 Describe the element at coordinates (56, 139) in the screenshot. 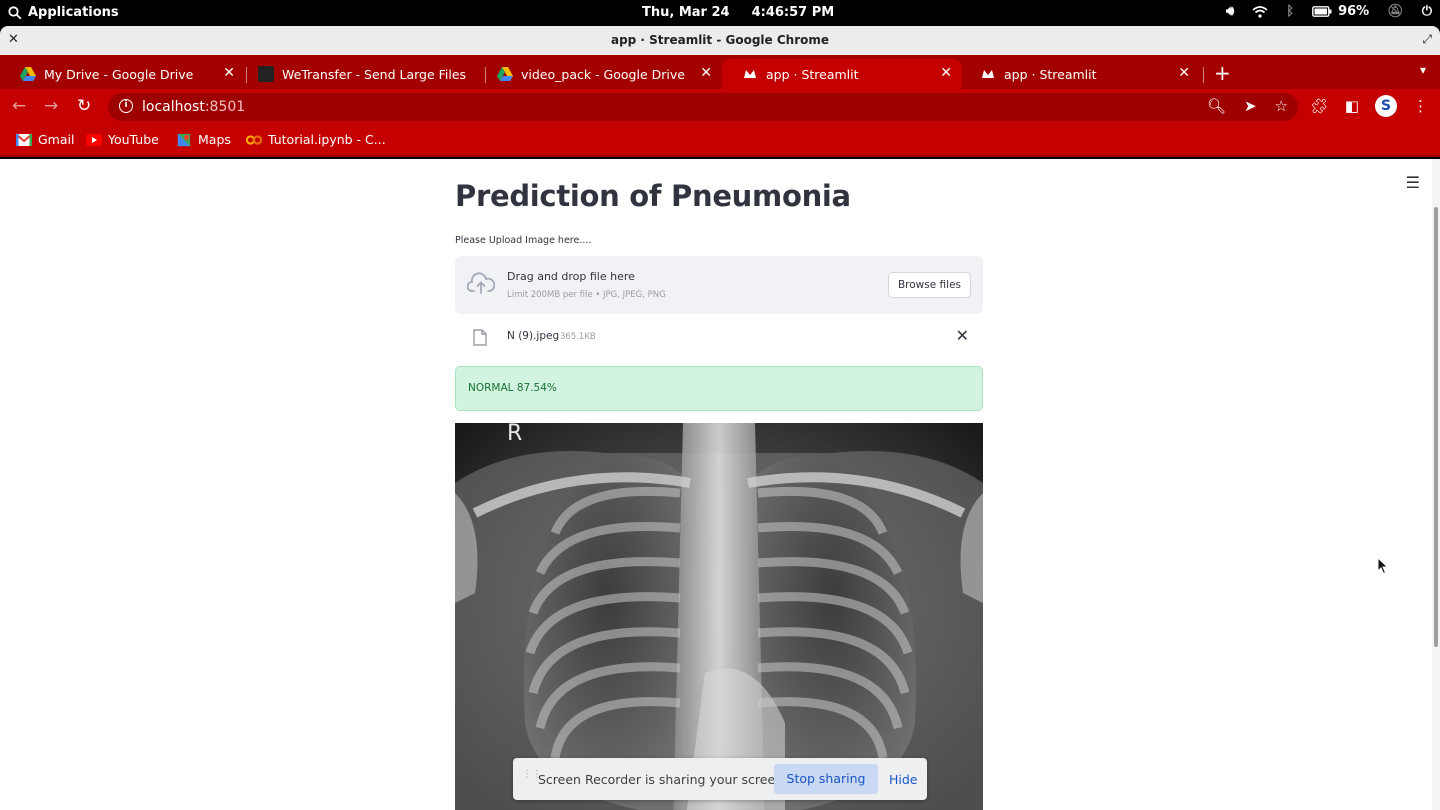

I see `bookmark-label: Gmail` at that location.